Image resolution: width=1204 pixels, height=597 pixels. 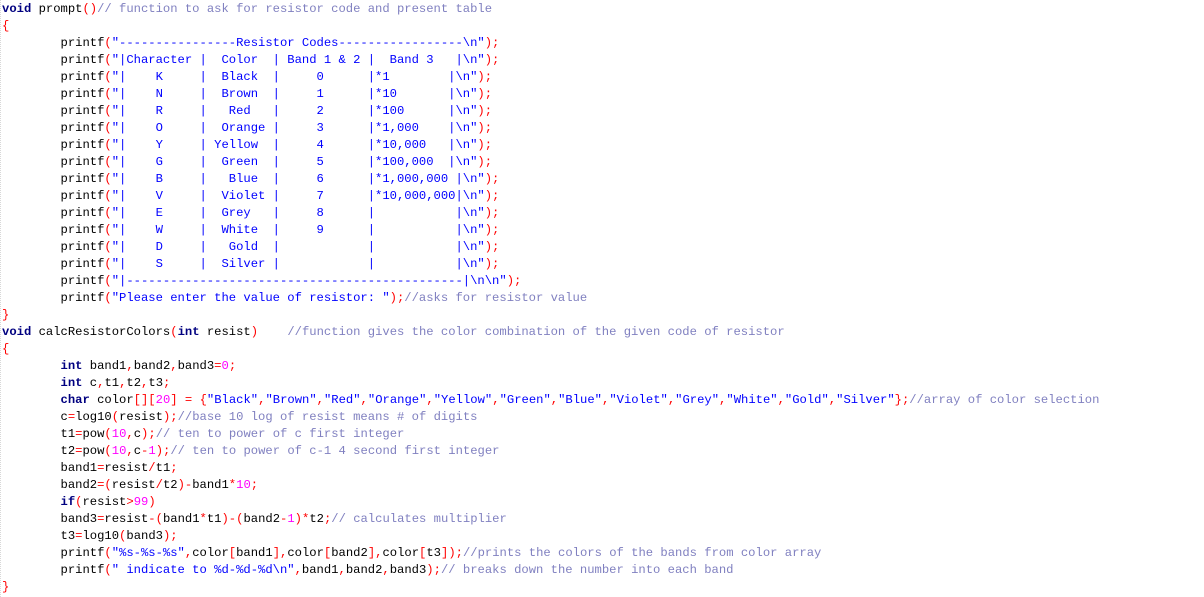 What do you see at coordinates (163, 400) in the screenshot?
I see `number-token: 20` at bounding box center [163, 400].